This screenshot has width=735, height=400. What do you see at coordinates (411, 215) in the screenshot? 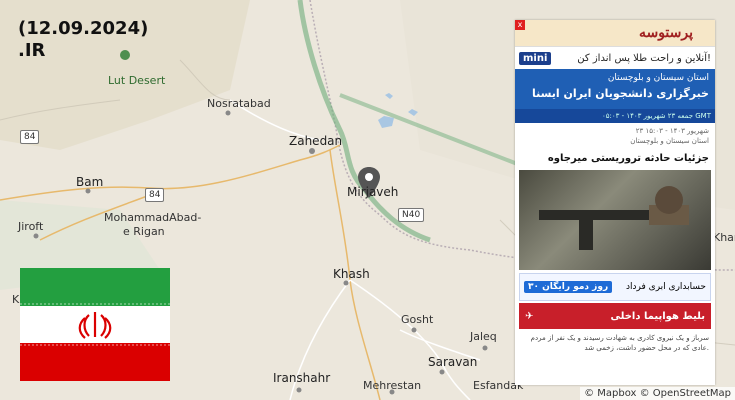
I see `road-shield-n40: N40` at bounding box center [411, 215].